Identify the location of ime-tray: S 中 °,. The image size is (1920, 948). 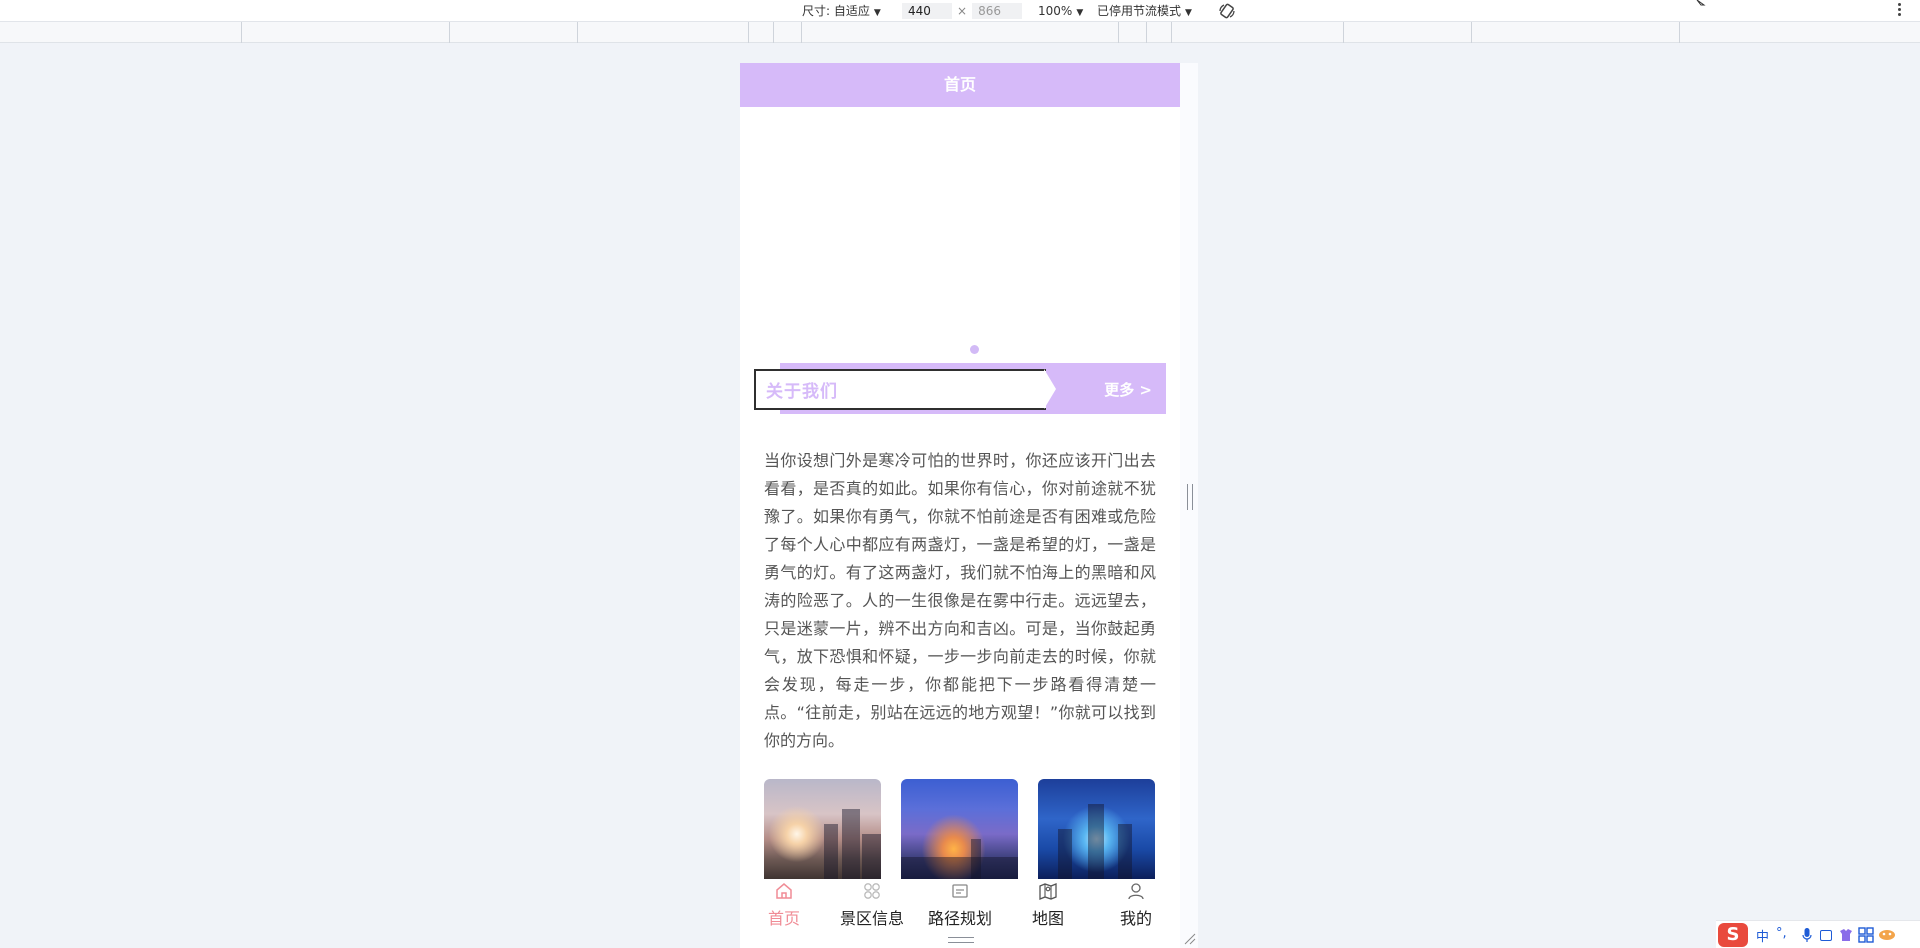
(1818, 934).